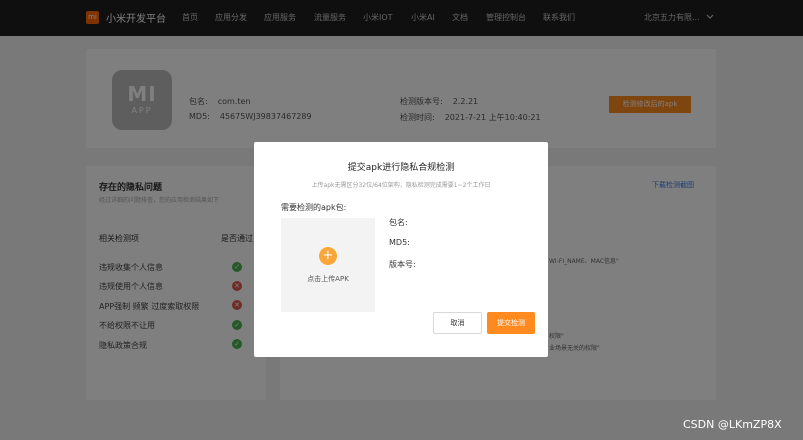  Describe the element at coordinates (328, 256) in the screenshot. I see `plus-icon: +` at that location.